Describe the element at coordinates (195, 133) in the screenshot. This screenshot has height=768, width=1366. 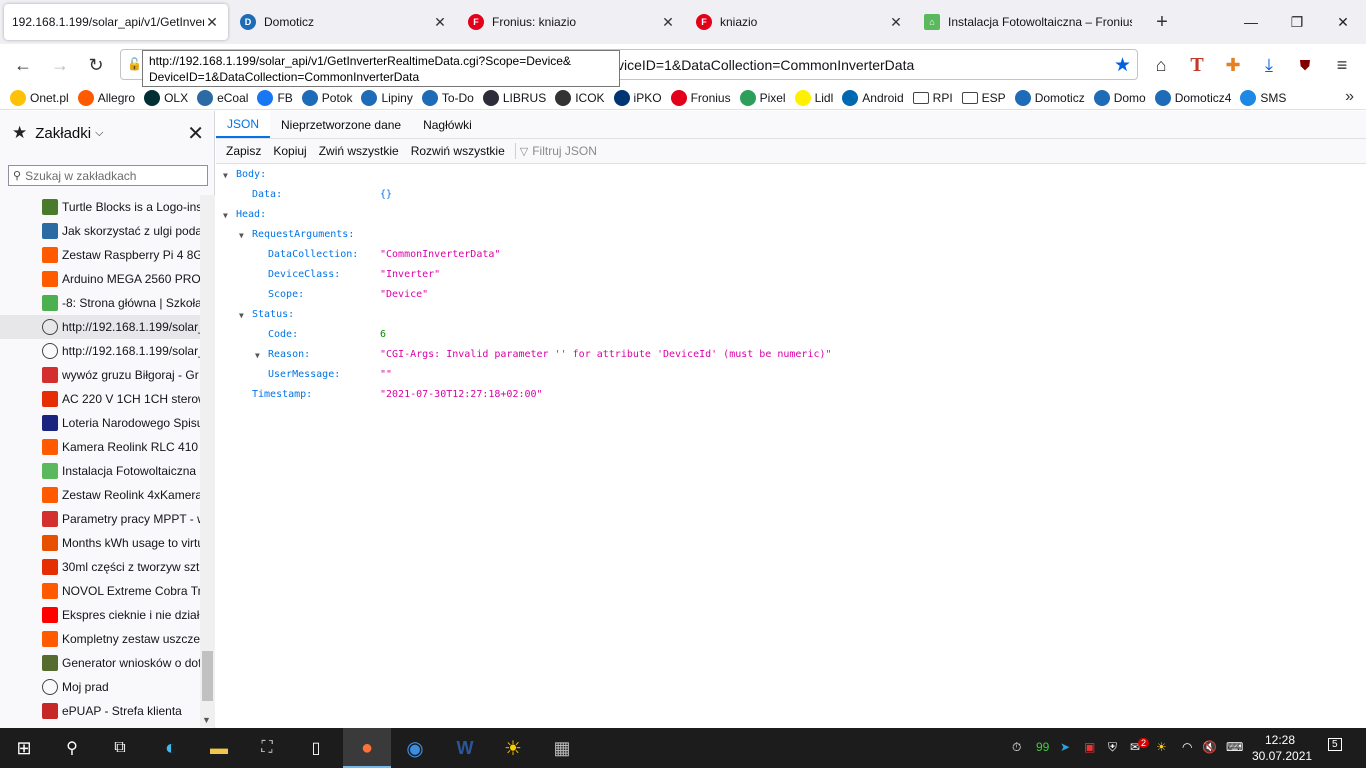
I see `close-sidebar-button: ✕` at that location.